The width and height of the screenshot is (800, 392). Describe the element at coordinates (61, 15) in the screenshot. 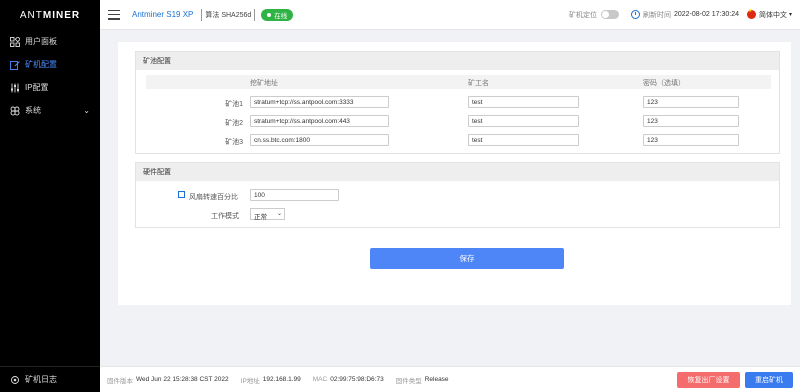

I see `logo-text-bold: MINER` at that location.